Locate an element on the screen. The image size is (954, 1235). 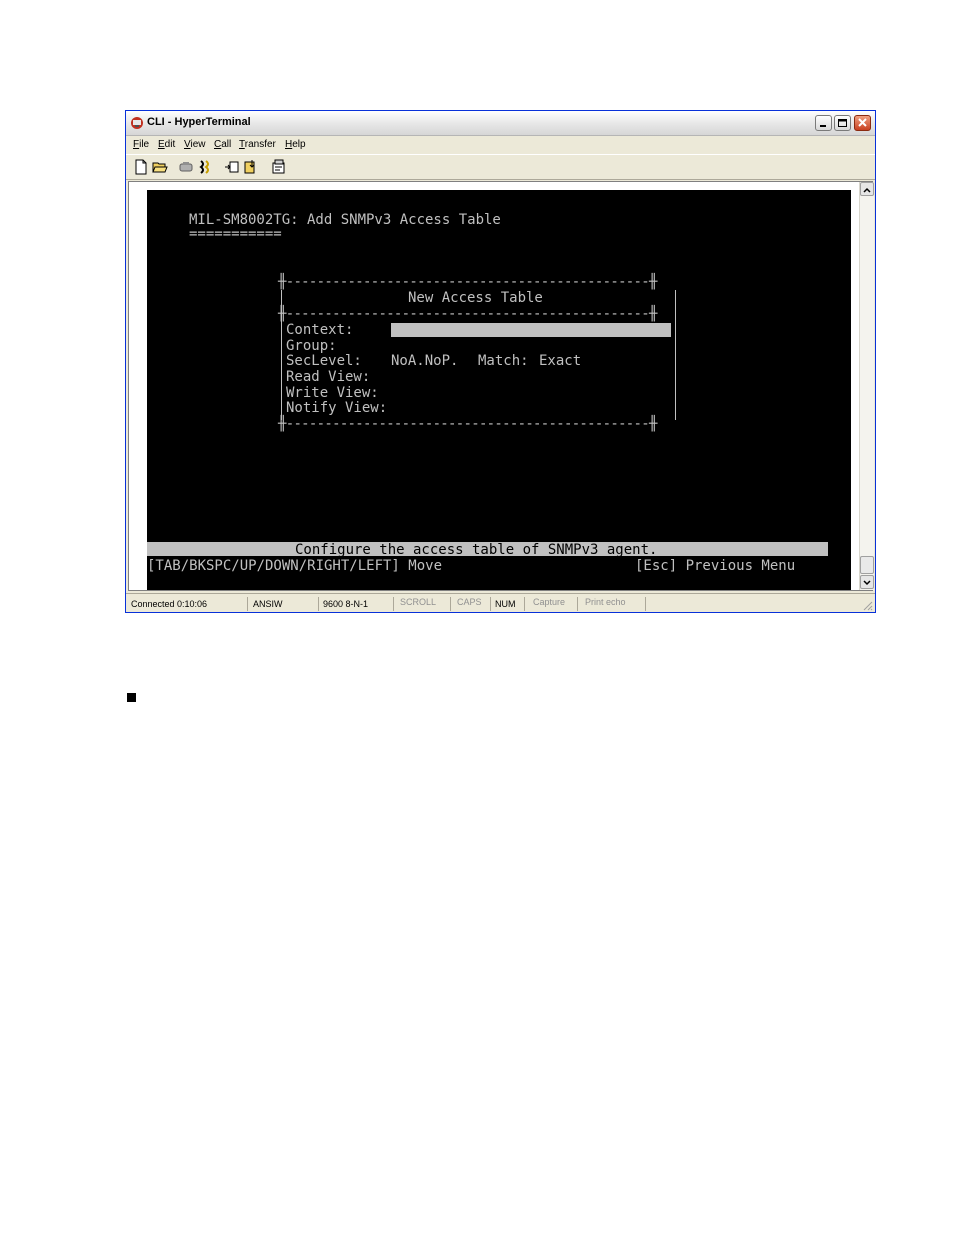
status-scroll: SCROLL is located at coordinates (418, 602).